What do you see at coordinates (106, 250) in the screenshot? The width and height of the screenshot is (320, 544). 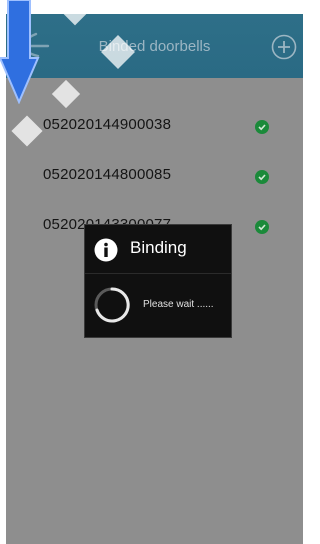 I see `info-icon` at bounding box center [106, 250].